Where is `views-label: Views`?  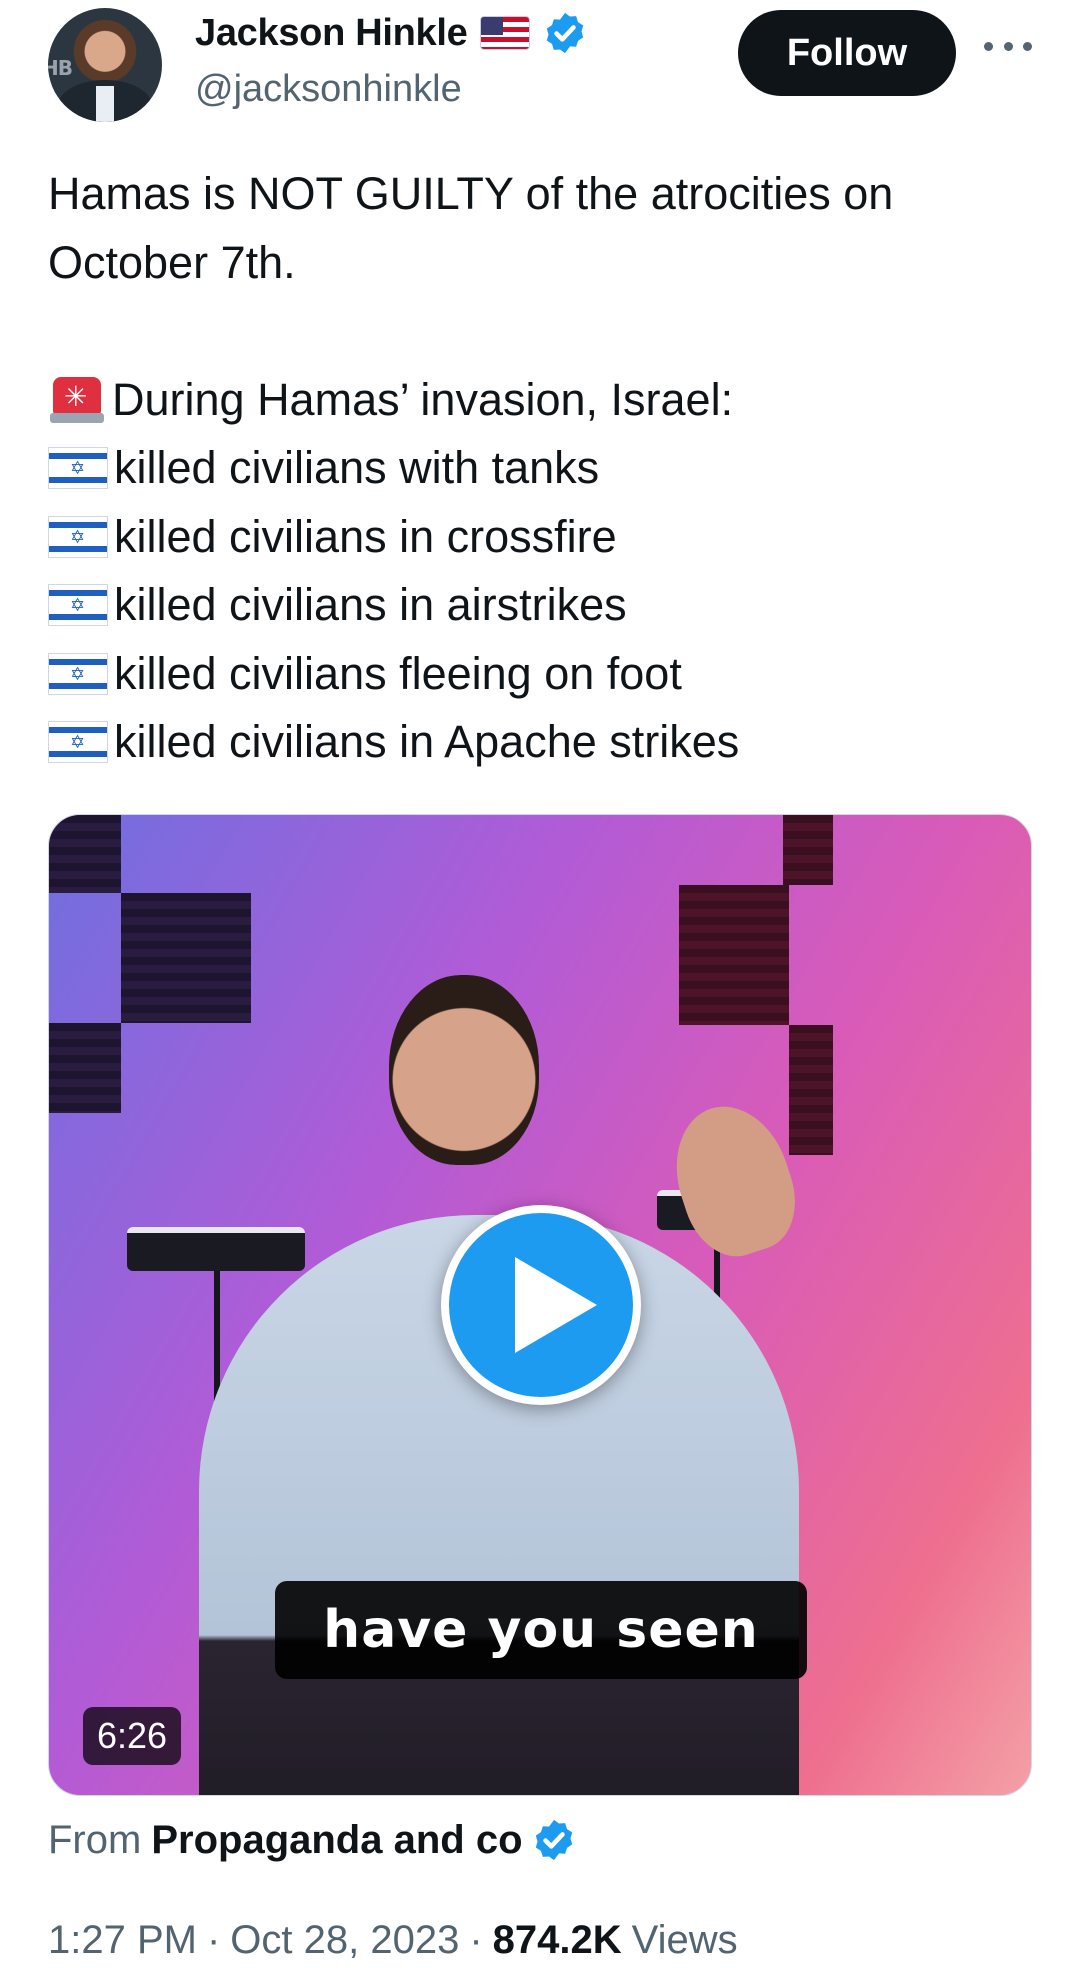 views-label: Views is located at coordinates (684, 1939).